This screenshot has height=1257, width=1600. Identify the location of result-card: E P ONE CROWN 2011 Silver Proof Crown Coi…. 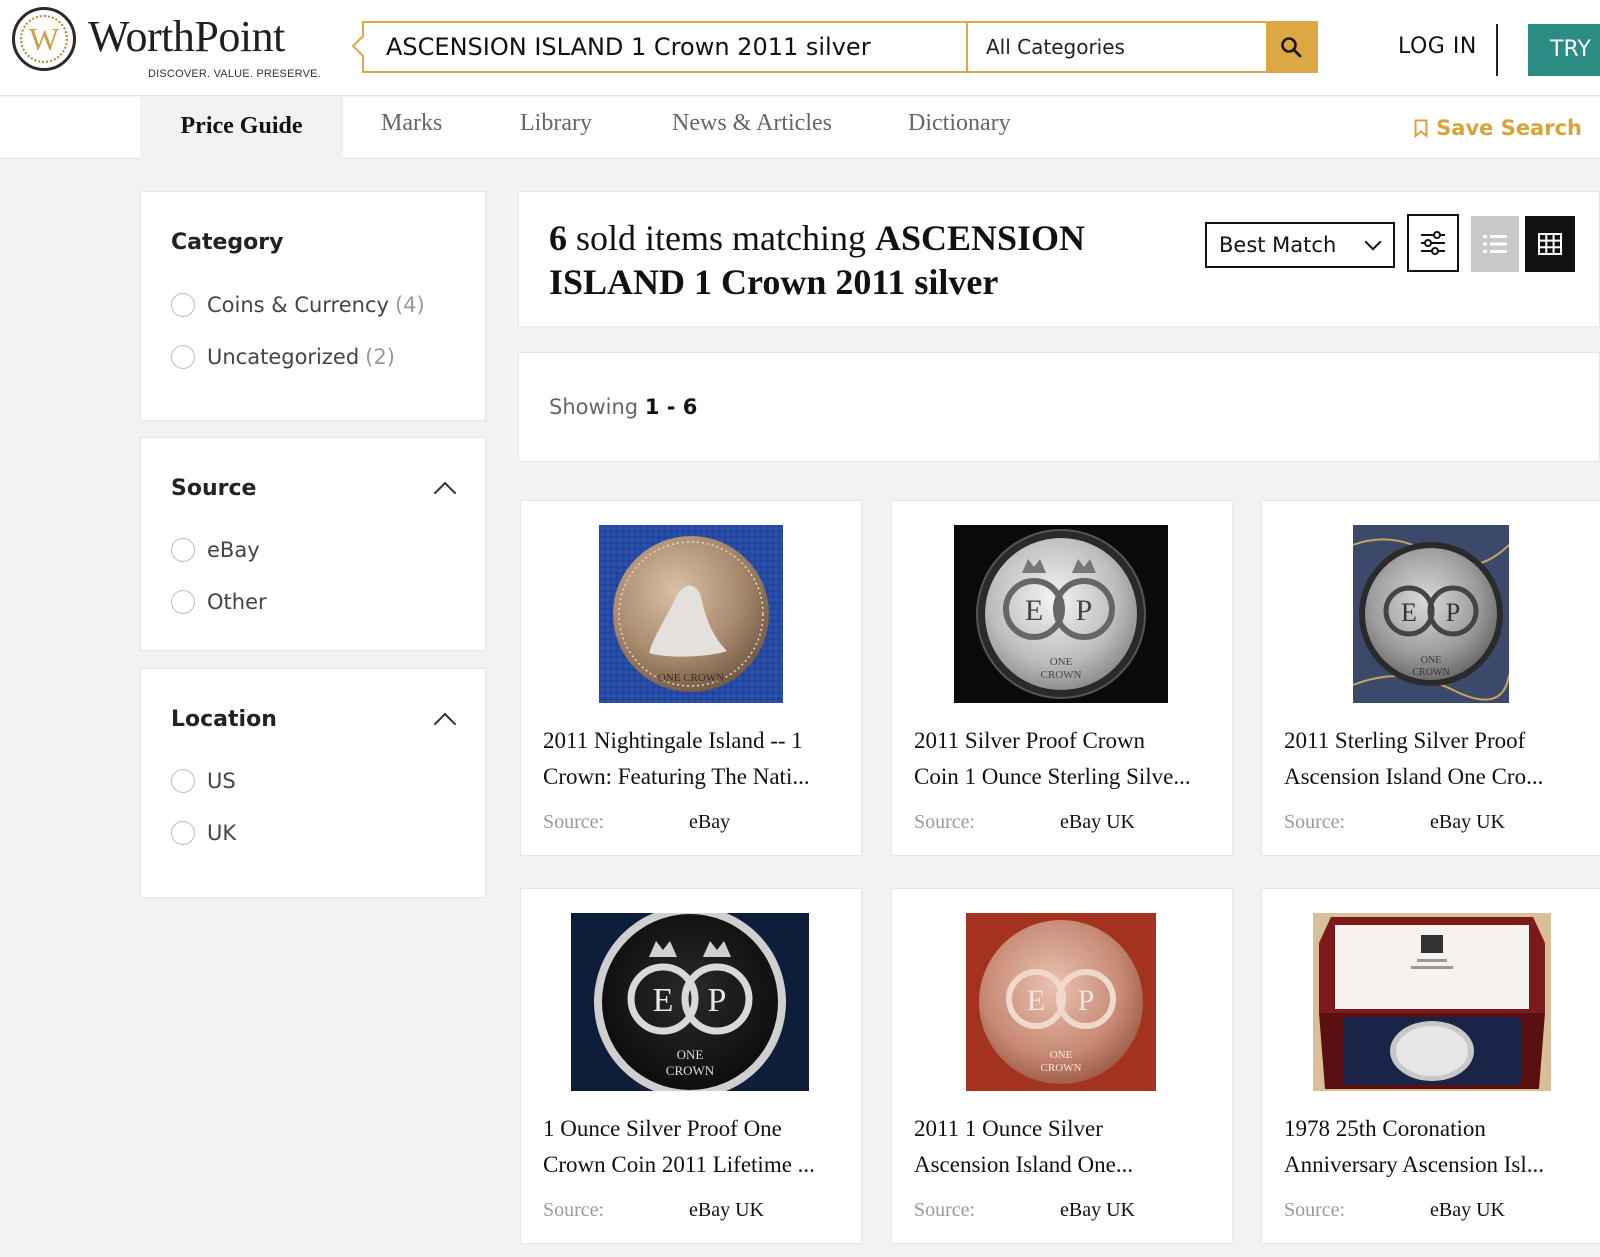
(1062, 678).